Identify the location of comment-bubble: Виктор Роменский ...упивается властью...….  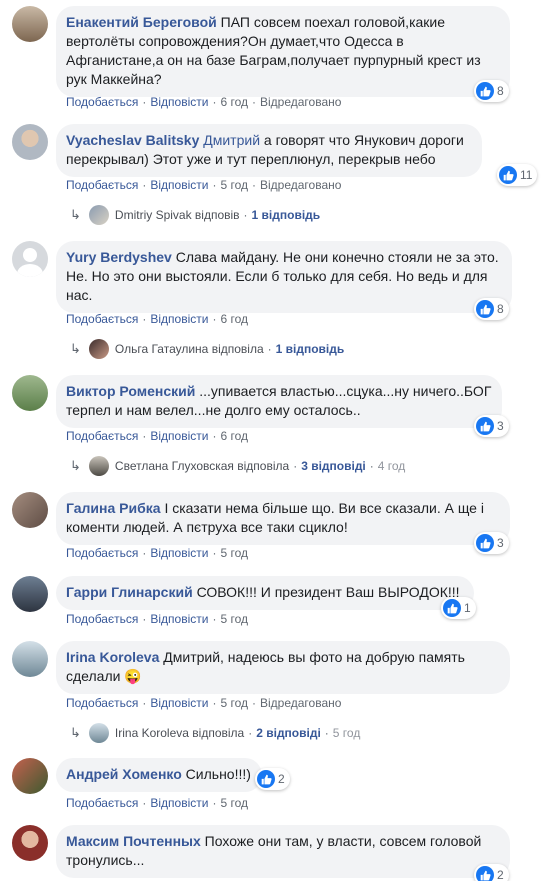
(279, 401).